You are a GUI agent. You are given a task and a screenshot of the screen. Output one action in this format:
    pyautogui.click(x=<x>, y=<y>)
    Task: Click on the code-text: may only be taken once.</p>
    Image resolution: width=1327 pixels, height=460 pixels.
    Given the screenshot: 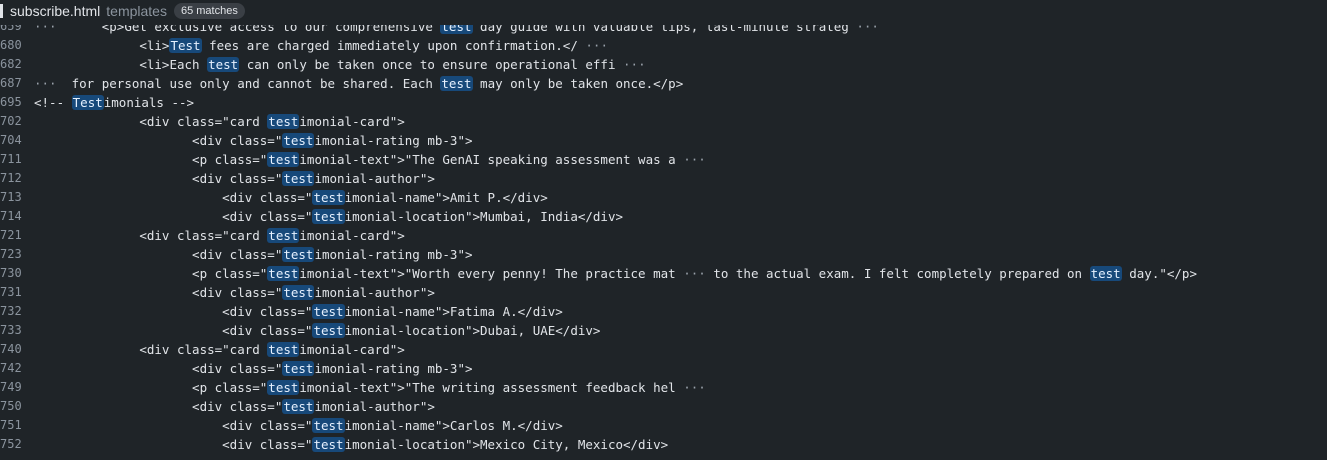 What is the action you would take?
    pyautogui.click(x=578, y=83)
    